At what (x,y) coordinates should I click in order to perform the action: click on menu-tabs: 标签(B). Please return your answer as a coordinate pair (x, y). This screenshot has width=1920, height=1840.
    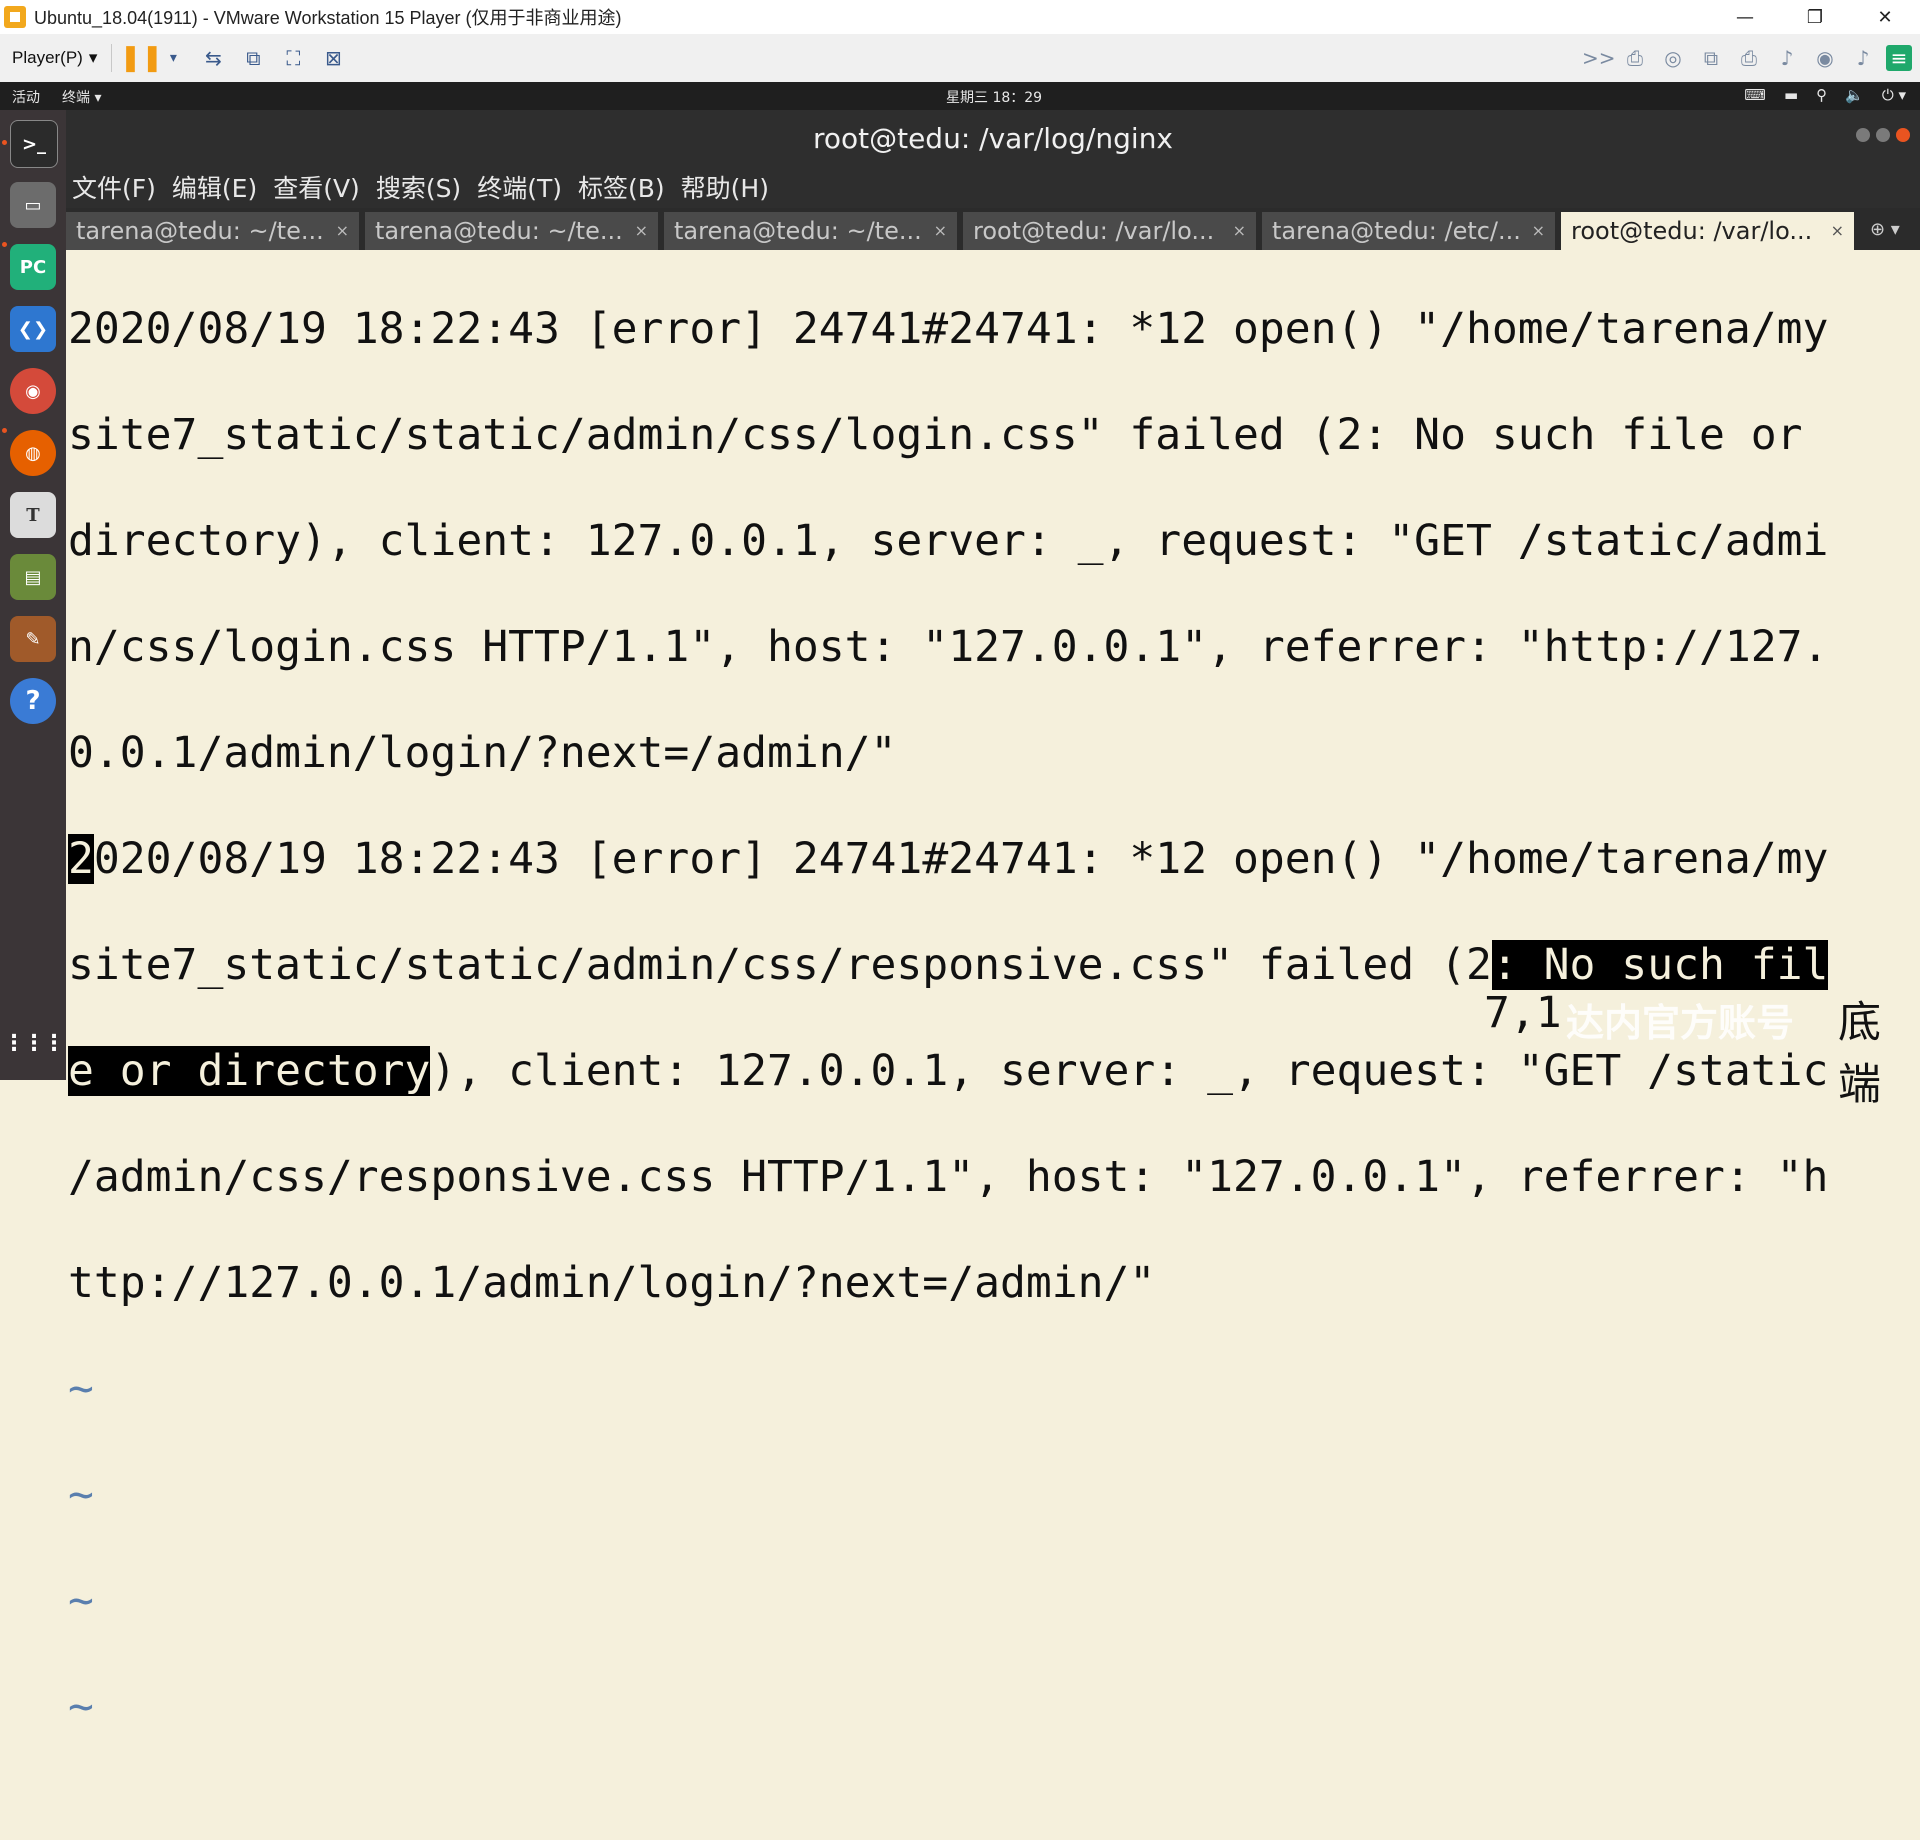
    Looking at the image, I should click on (621, 187).